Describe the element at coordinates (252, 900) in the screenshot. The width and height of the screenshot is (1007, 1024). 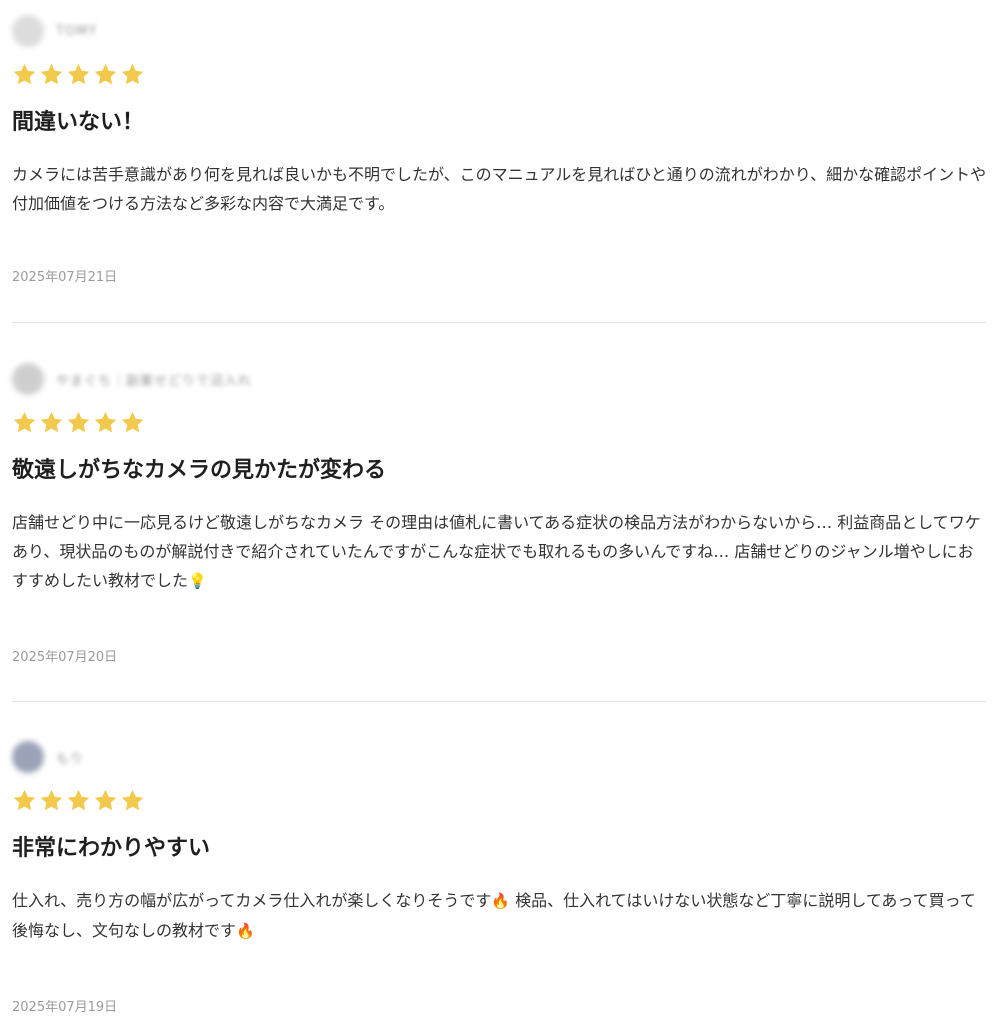
I see `review-body-text: 仕入れ、売り方の幅が広がってカメラ仕入れが楽しくなりそうです` at that location.